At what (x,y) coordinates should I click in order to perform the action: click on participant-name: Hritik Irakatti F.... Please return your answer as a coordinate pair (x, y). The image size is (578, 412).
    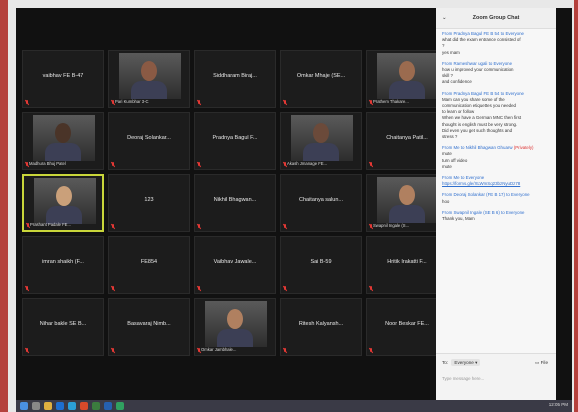
    Looking at the image, I should click on (407, 262).